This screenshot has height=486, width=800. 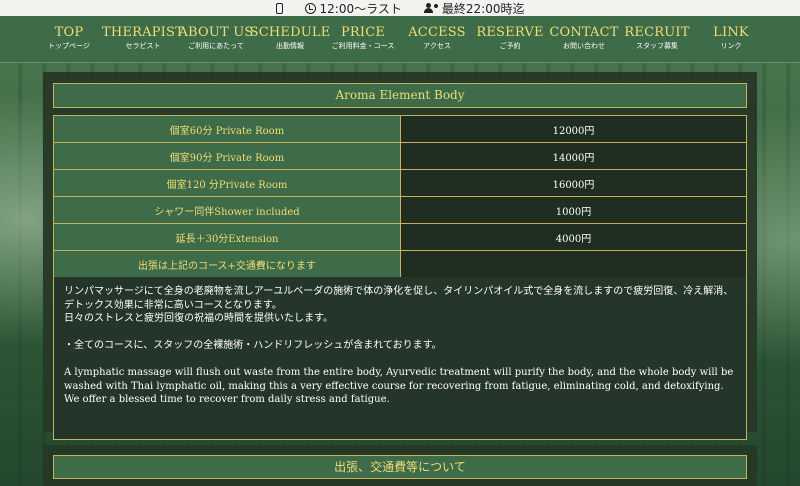 I want to click on section-title: Aroma Element Body, so click(x=400, y=95).